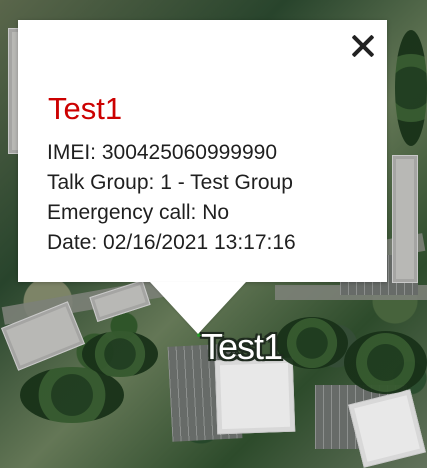 Image resolution: width=427 pixels, height=468 pixels. Describe the element at coordinates (85, 108) in the screenshot. I see `device-title: Test1` at that location.